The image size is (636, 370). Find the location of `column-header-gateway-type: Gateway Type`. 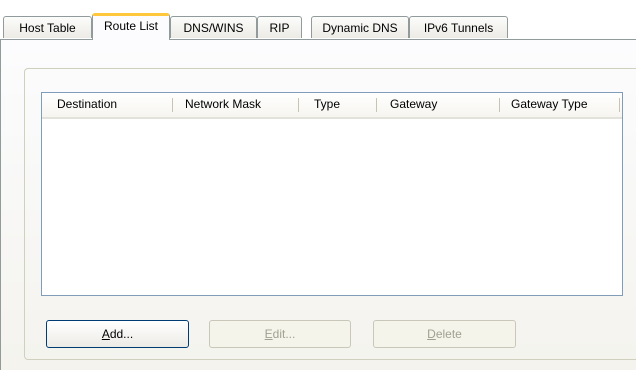

column-header-gateway-type: Gateway Type is located at coordinates (549, 104).